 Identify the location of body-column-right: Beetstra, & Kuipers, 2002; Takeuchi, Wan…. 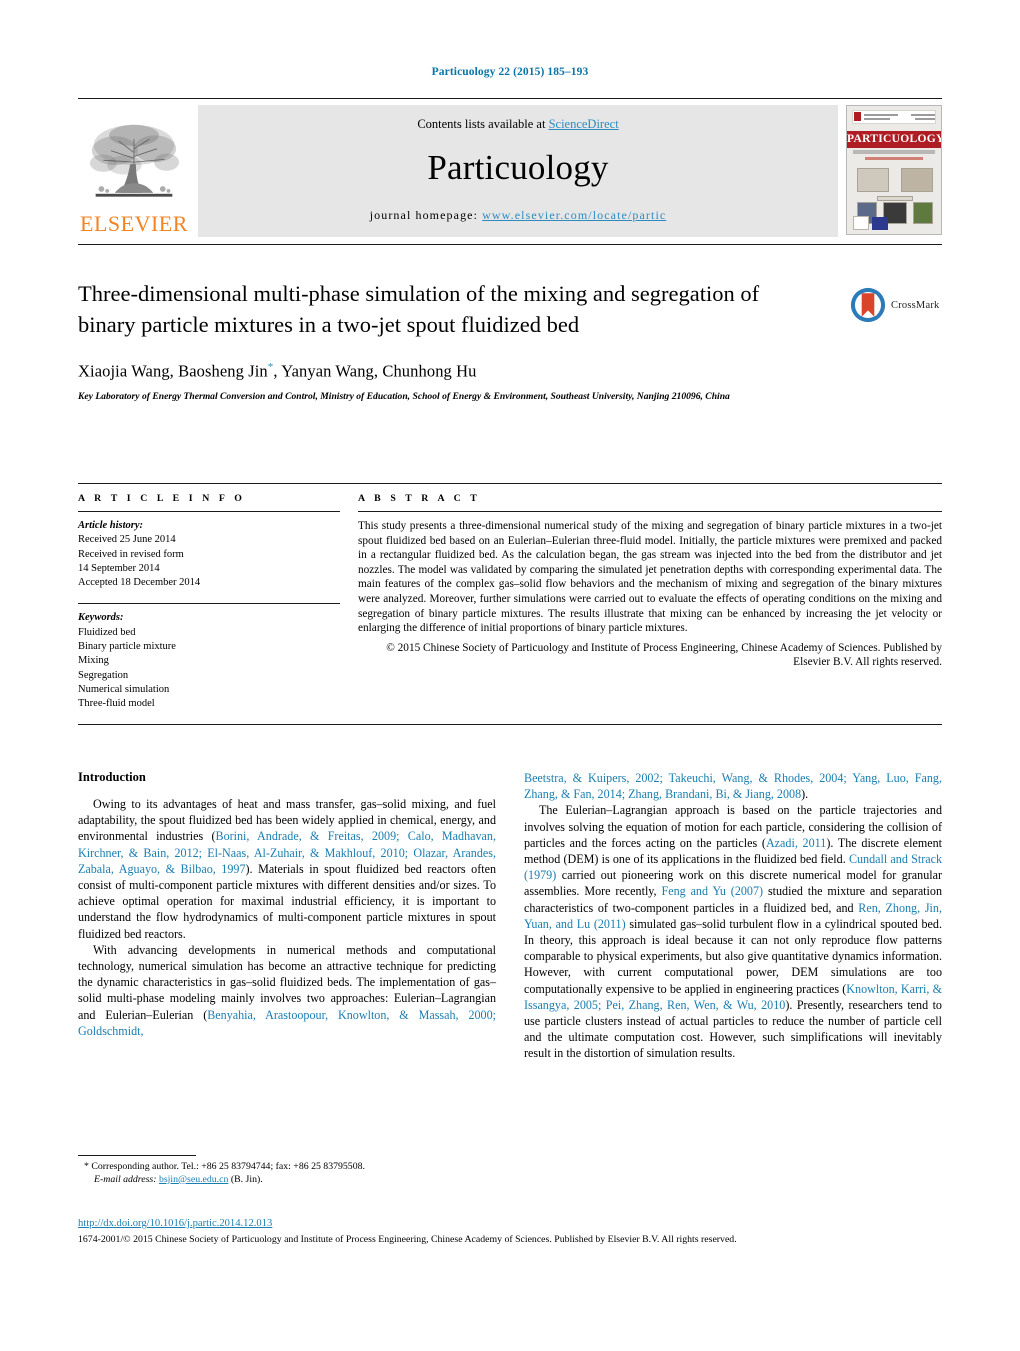
(733, 916).